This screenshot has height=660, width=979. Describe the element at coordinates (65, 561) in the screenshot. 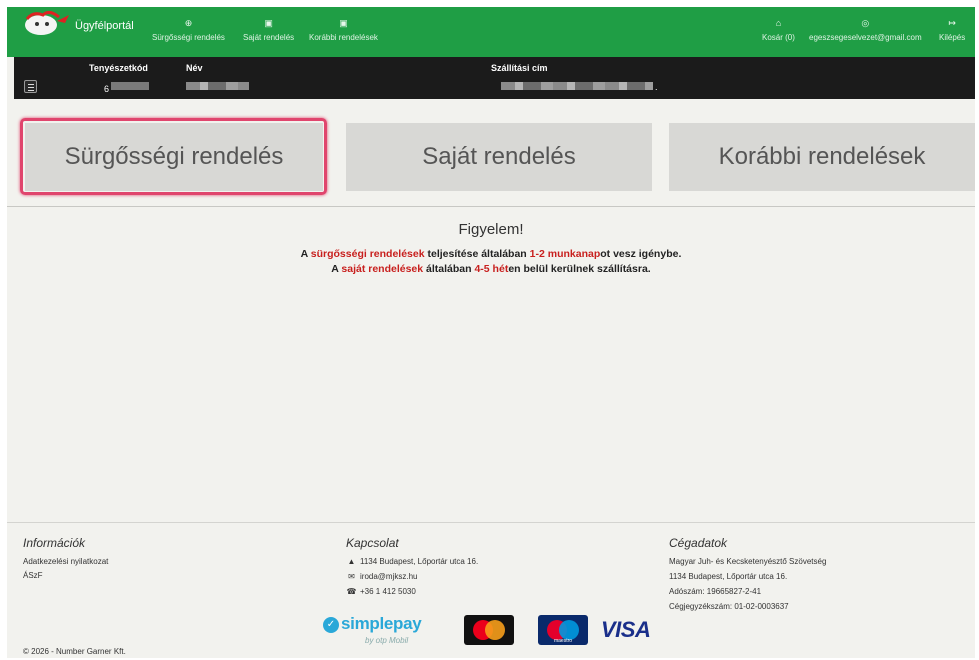

I see `privacy-link: Adatkezelési nyilatkozat` at that location.